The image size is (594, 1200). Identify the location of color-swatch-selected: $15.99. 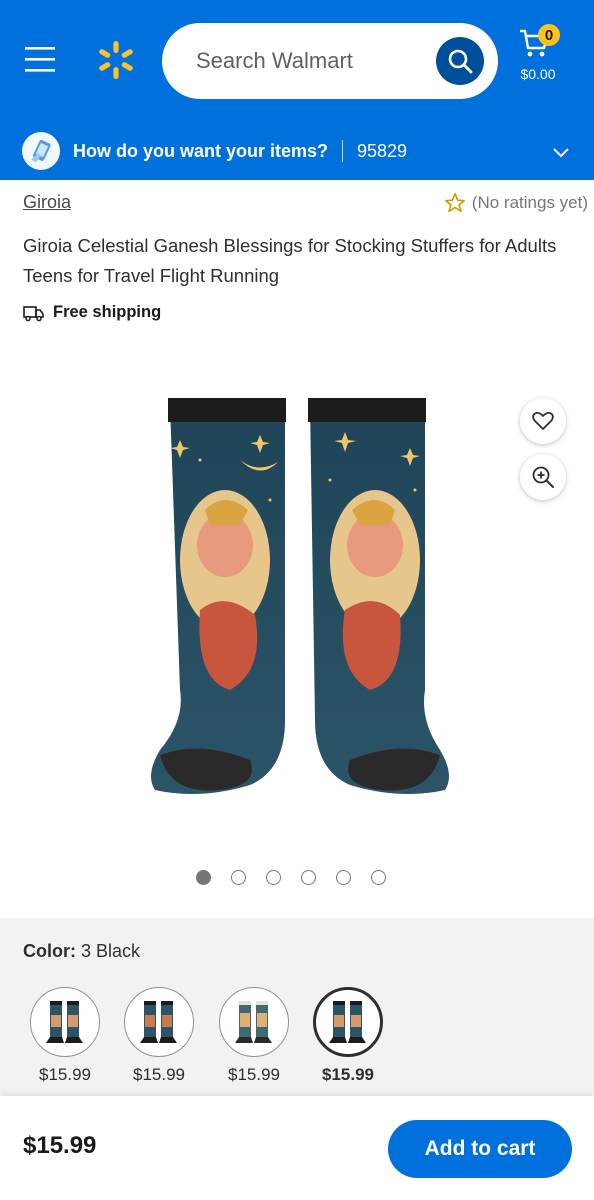
(348, 1036).